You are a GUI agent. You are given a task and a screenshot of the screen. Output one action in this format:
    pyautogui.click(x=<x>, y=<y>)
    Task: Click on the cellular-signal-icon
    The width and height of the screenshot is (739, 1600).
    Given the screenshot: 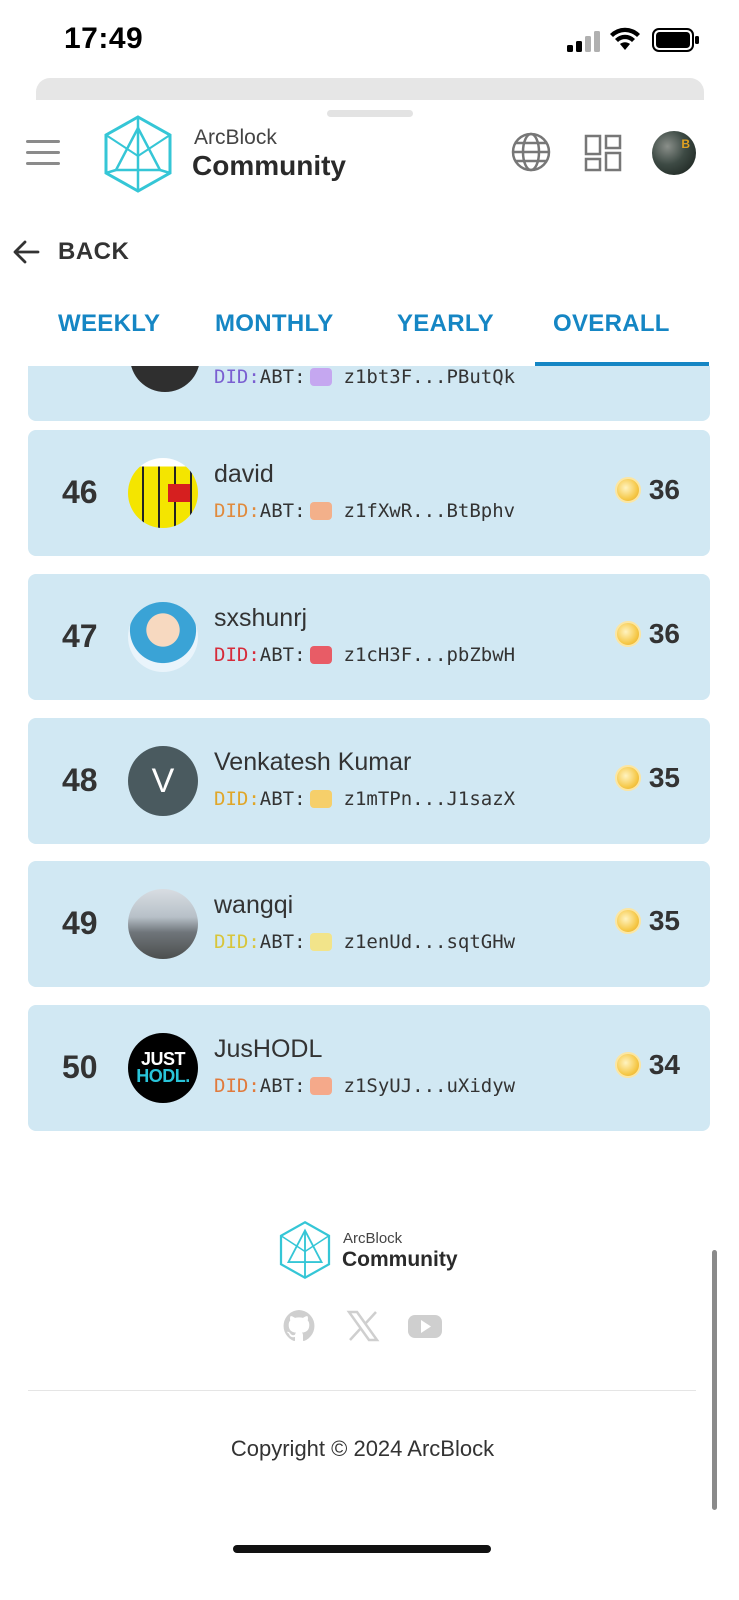 What is the action you would take?
    pyautogui.click(x=583, y=41)
    